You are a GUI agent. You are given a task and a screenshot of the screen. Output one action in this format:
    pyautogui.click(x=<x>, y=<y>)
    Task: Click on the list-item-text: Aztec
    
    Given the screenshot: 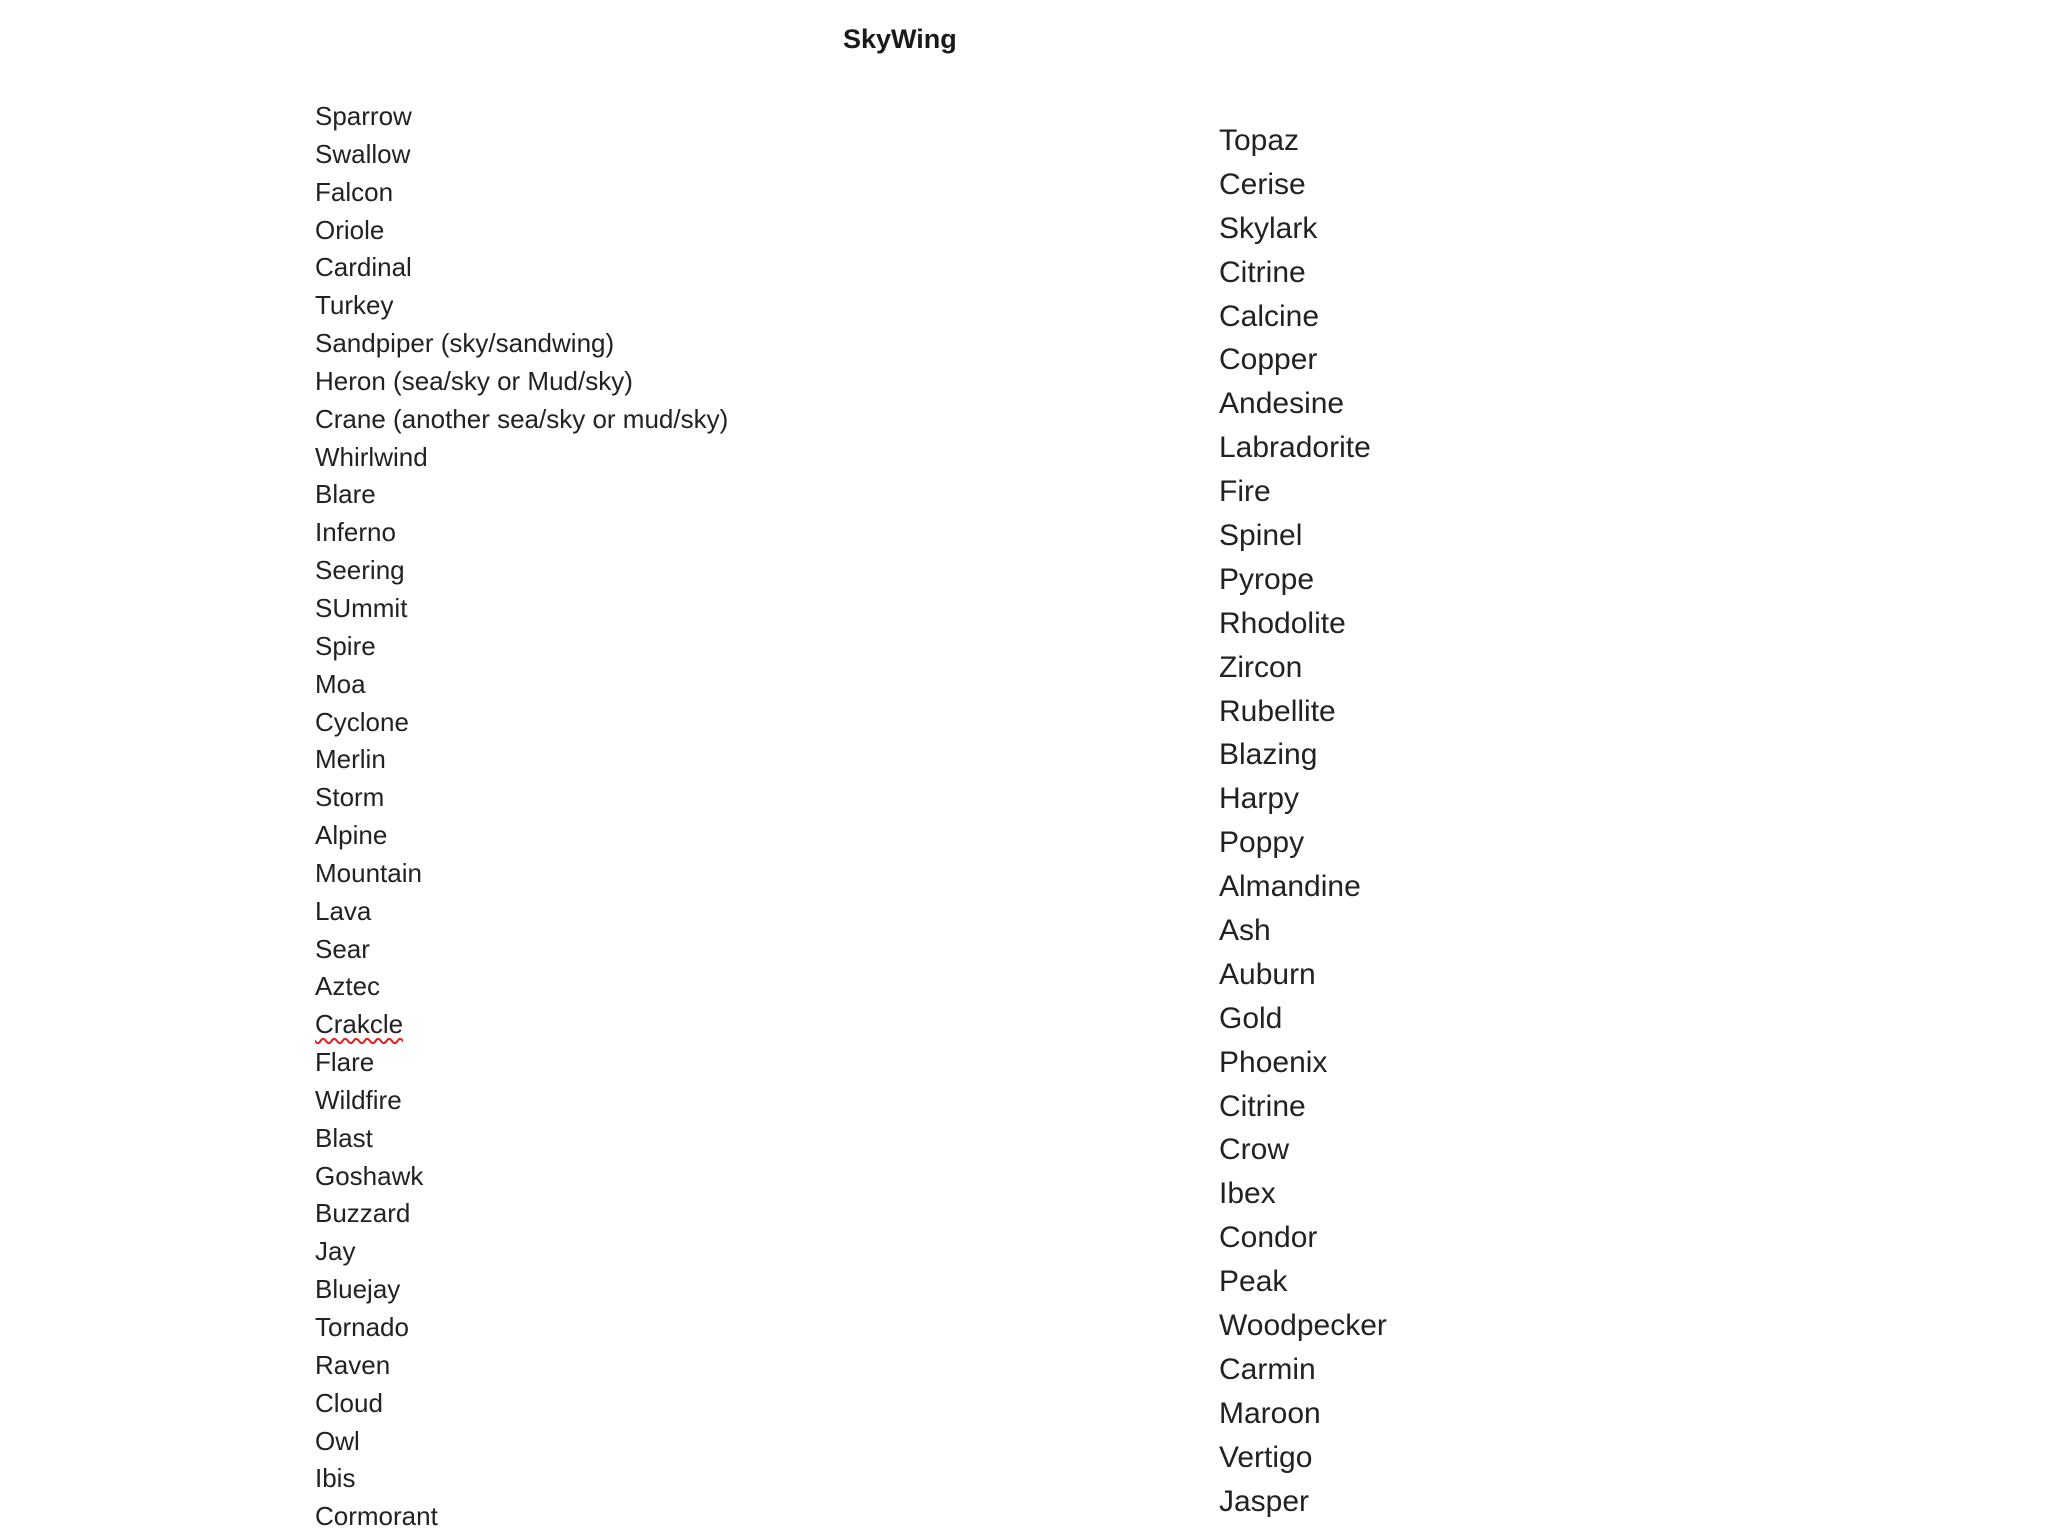 What is the action you would take?
    pyautogui.click(x=348, y=986)
    